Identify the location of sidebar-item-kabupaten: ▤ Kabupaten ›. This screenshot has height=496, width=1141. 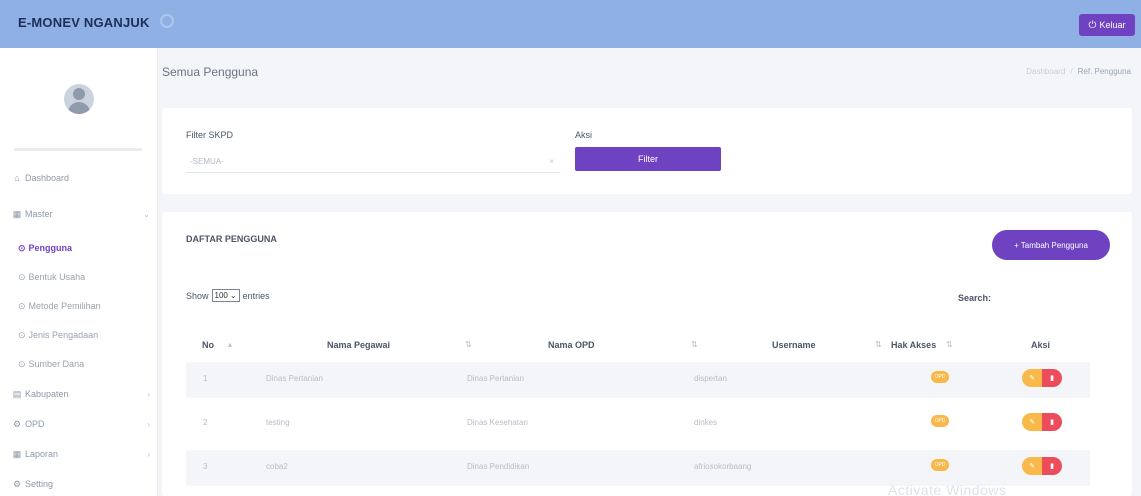
(79, 394).